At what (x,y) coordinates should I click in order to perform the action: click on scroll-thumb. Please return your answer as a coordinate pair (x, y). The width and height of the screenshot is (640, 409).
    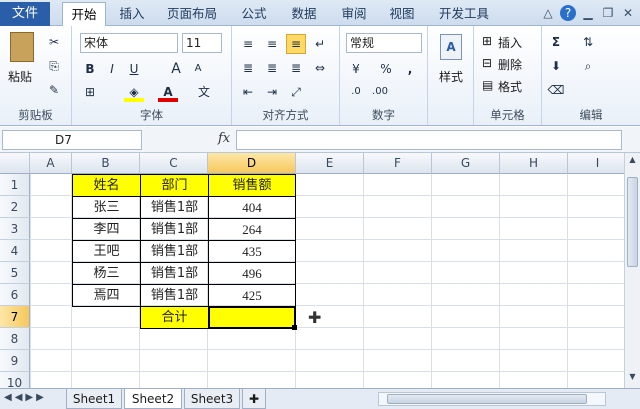
    Looking at the image, I should click on (632, 222).